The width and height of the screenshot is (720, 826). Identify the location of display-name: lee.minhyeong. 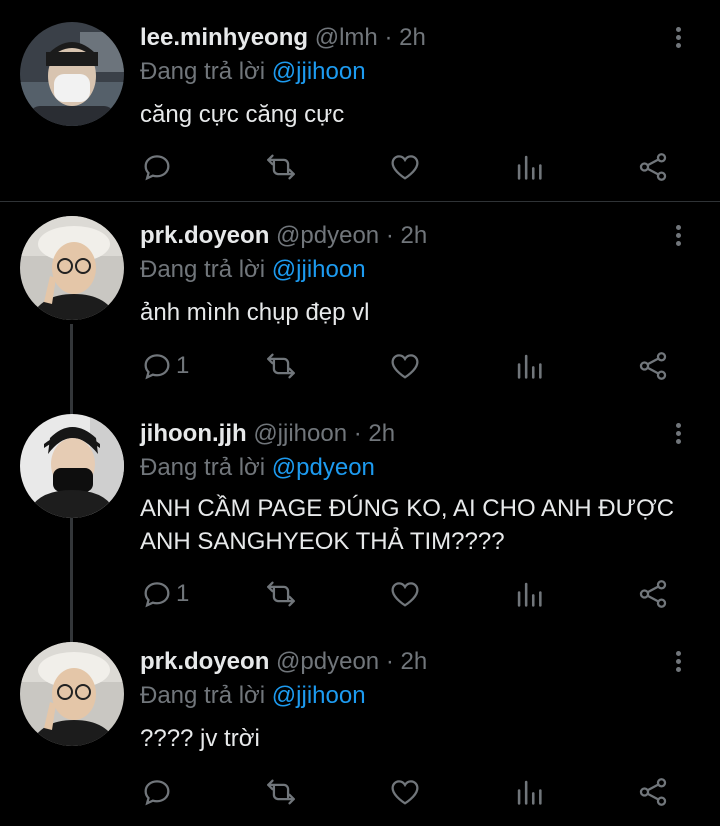
(224, 37).